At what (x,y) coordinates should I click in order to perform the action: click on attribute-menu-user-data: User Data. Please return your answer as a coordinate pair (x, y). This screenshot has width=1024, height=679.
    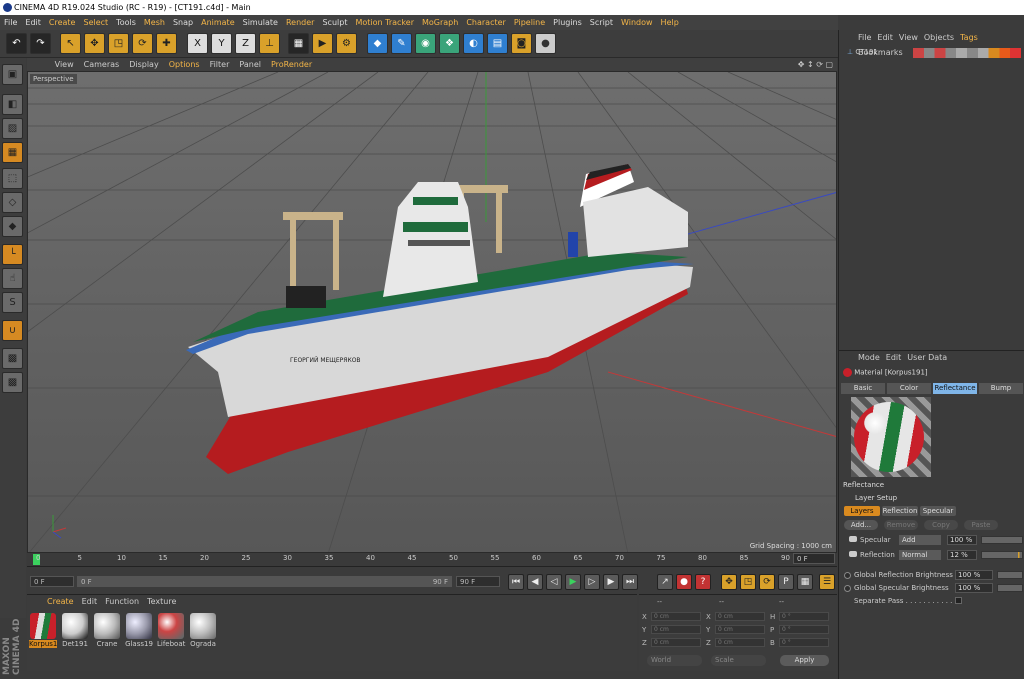
    Looking at the image, I should click on (927, 358).